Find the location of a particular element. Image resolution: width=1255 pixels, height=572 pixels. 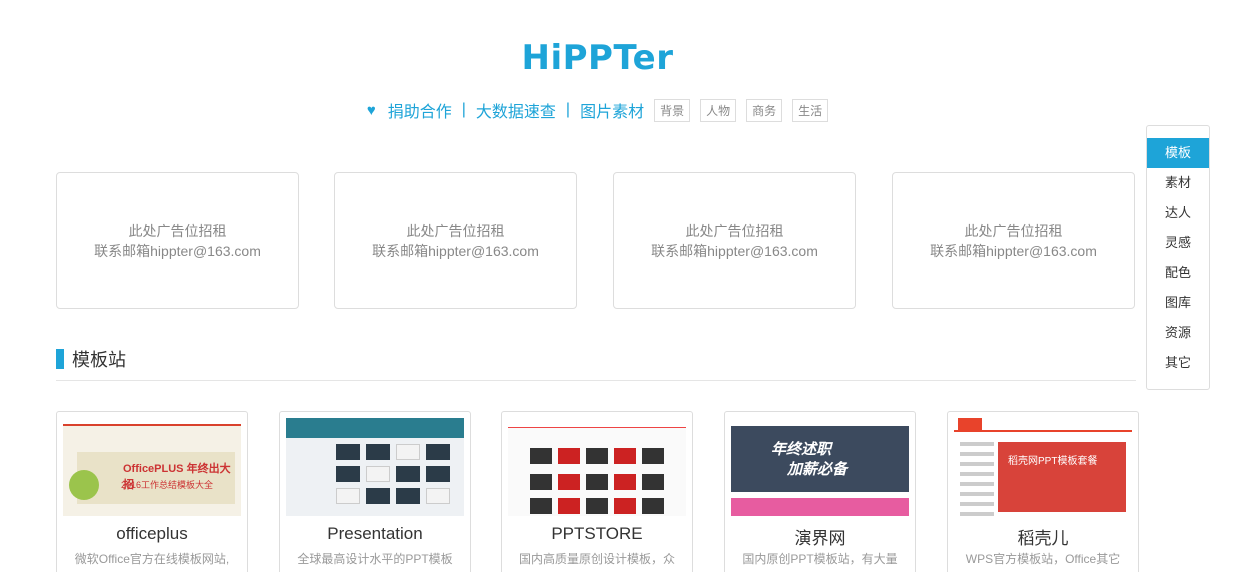

card-description: 微软Office官方在线模板网站, is located at coordinates (152, 559).